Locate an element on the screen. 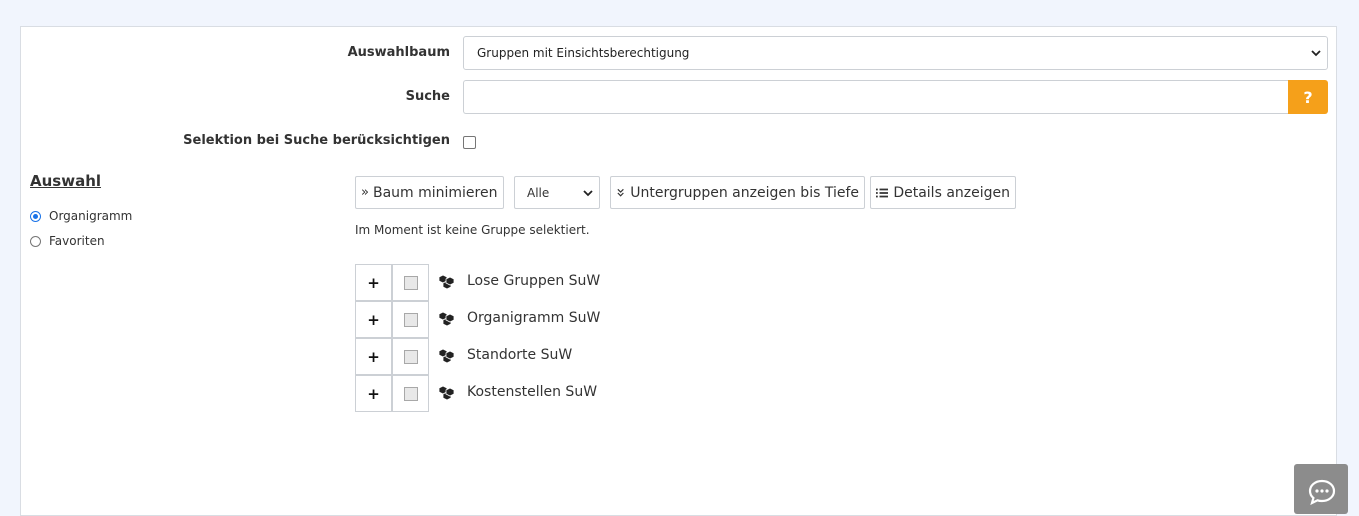 Image resolution: width=1359 pixels, height=516 pixels. double-chevron-down-icon is located at coordinates (620, 192).